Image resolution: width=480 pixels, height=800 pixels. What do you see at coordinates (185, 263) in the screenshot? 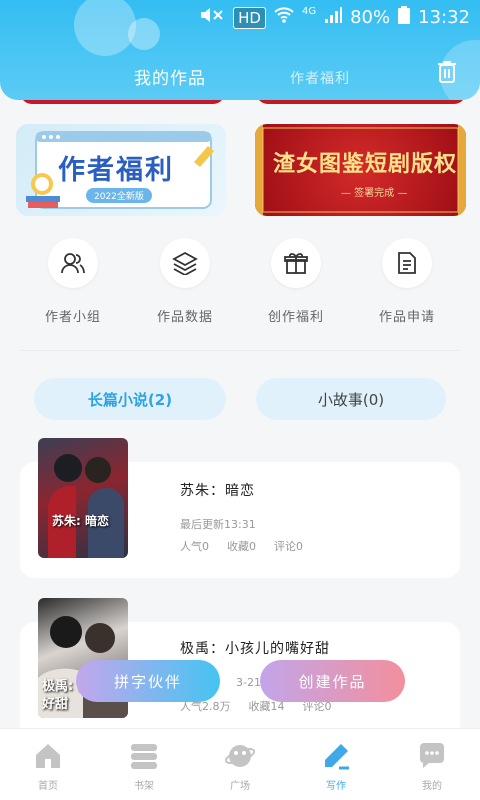
I see `layers-icon` at bounding box center [185, 263].